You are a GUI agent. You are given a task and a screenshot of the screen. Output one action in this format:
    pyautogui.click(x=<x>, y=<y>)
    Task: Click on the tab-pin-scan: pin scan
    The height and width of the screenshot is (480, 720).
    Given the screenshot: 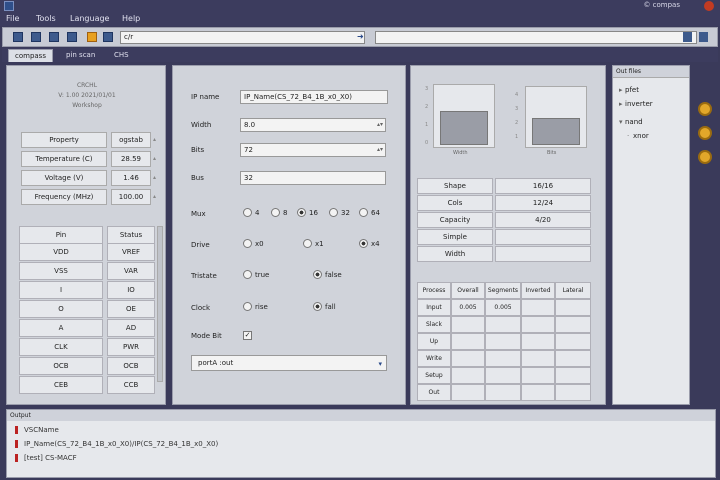 What is the action you would take?
    pyautogui.click(x=80, y=55)
    